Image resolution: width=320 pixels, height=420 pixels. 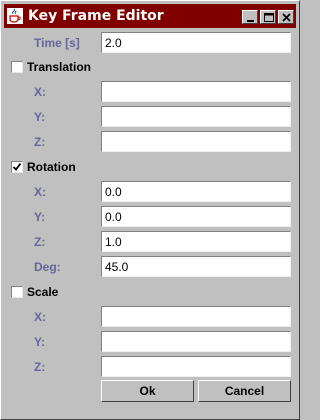 What do you see at coordinates (40, 242) in the screenshot?
I see `rotation-z-label: Z:` at bounding box center [40, 242].